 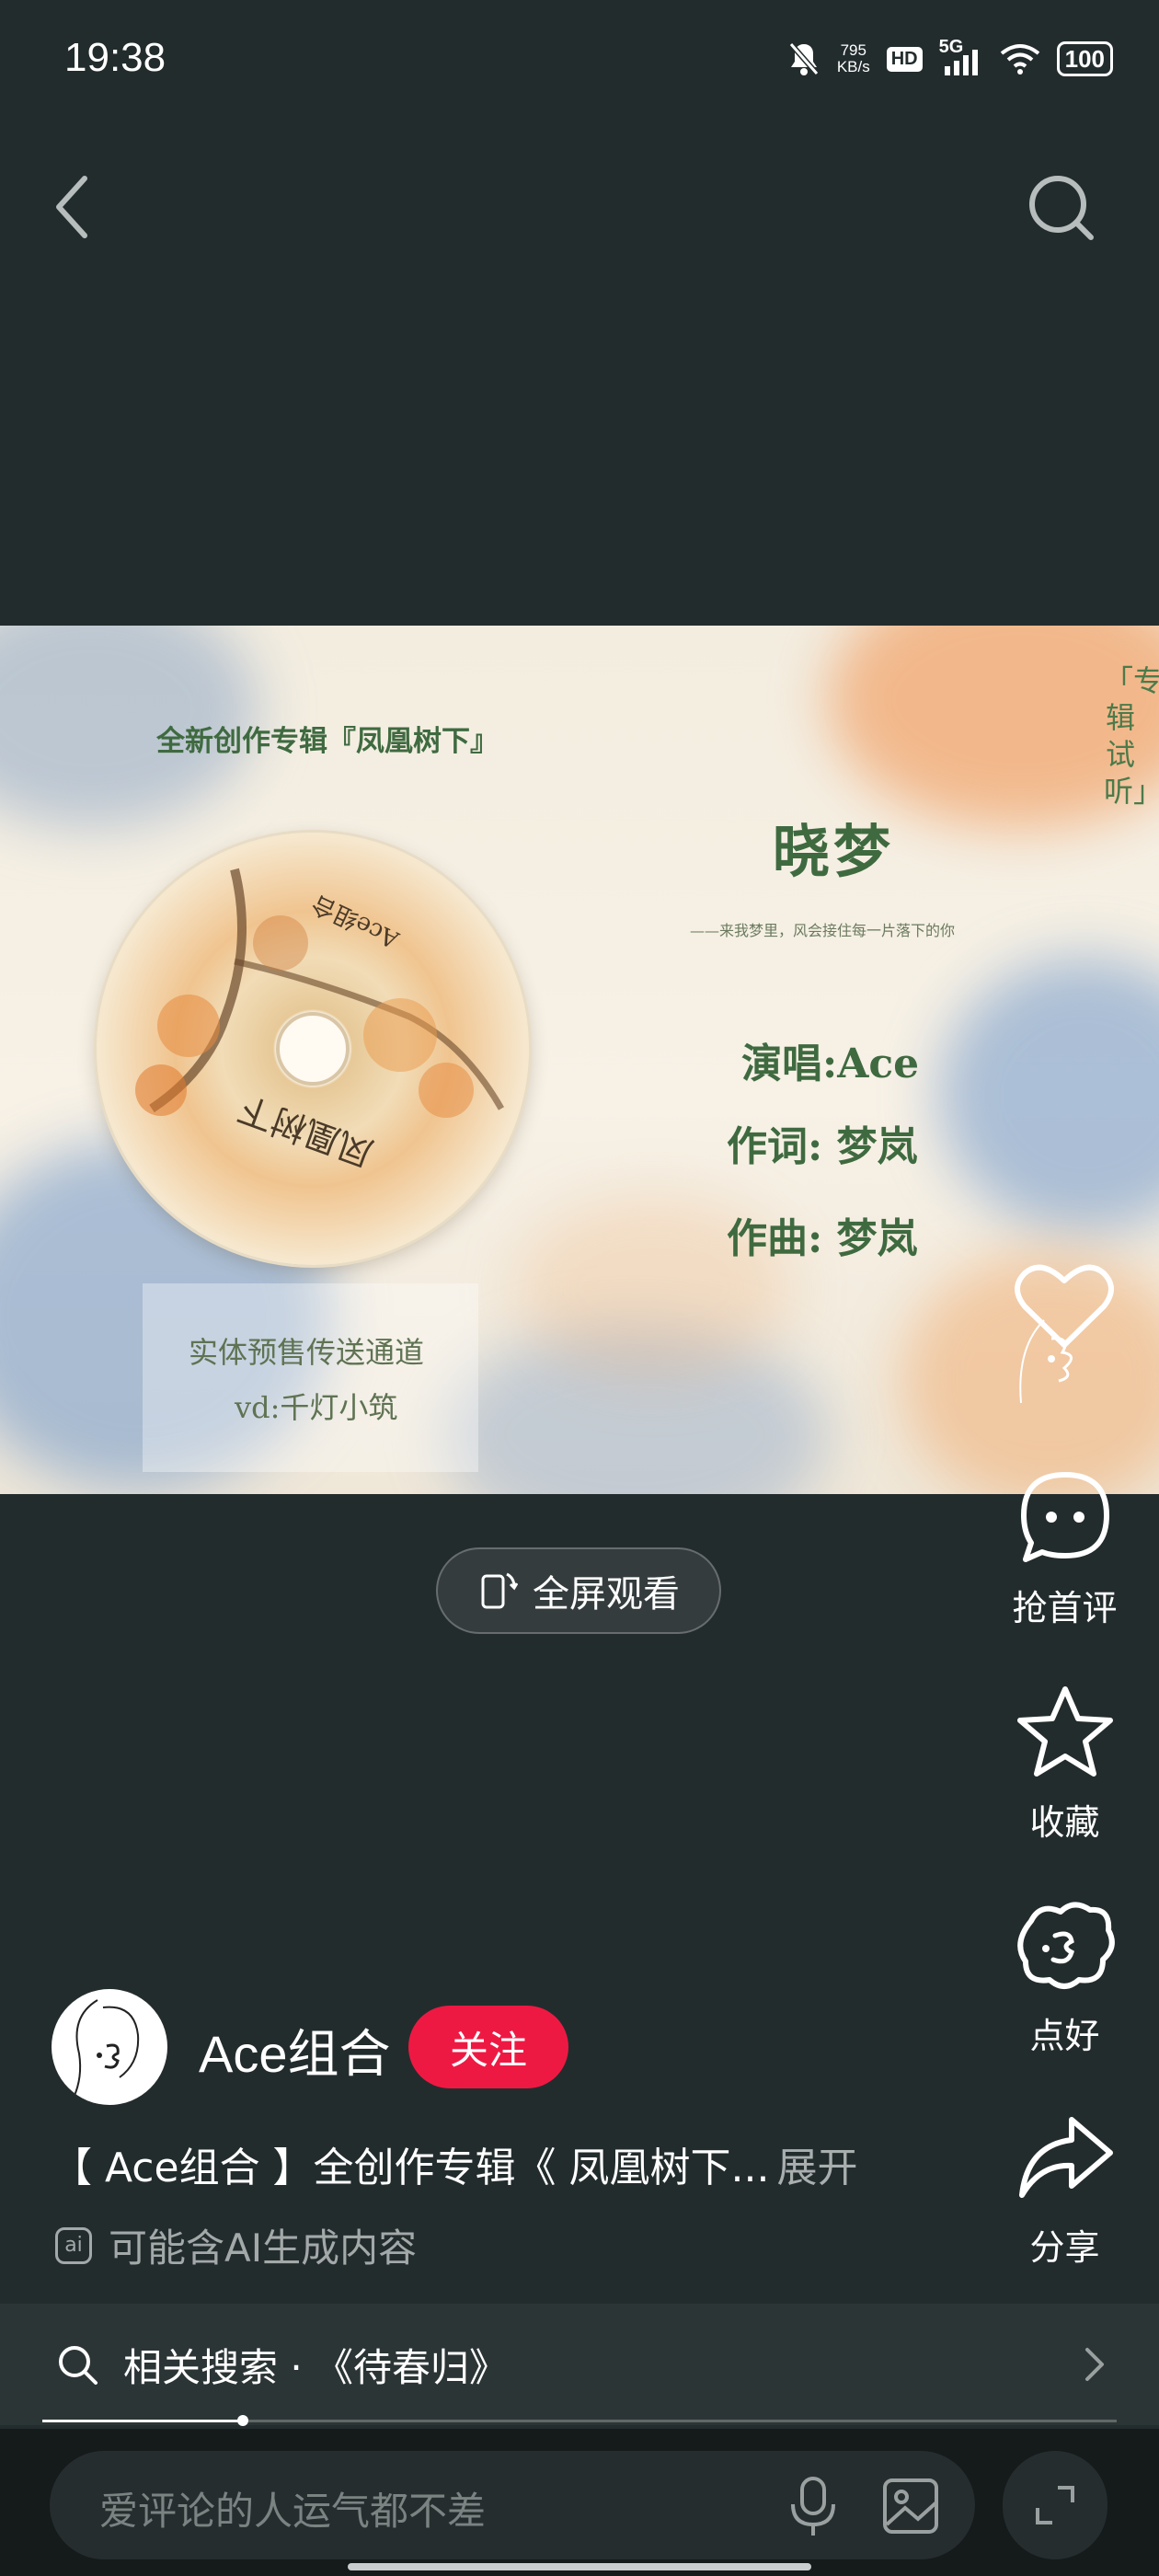 I want to click on ai-notice: ai 可能含AI生成内容, so click(x=236, y=2245).